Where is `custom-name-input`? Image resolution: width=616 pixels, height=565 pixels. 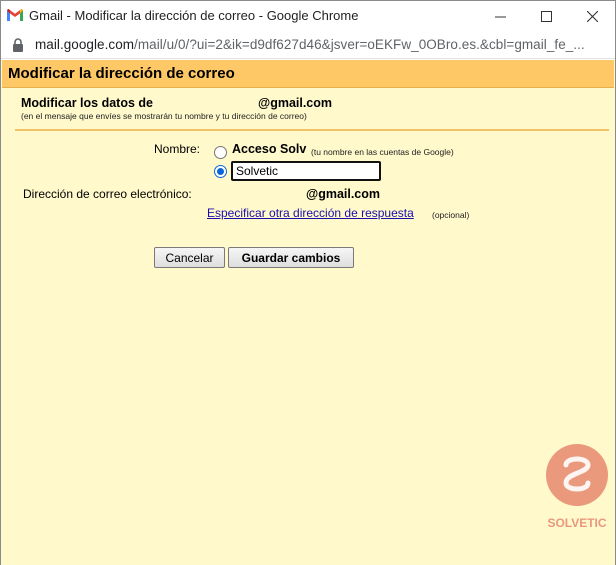 custom-name-input is located at coordinates (306, 171).